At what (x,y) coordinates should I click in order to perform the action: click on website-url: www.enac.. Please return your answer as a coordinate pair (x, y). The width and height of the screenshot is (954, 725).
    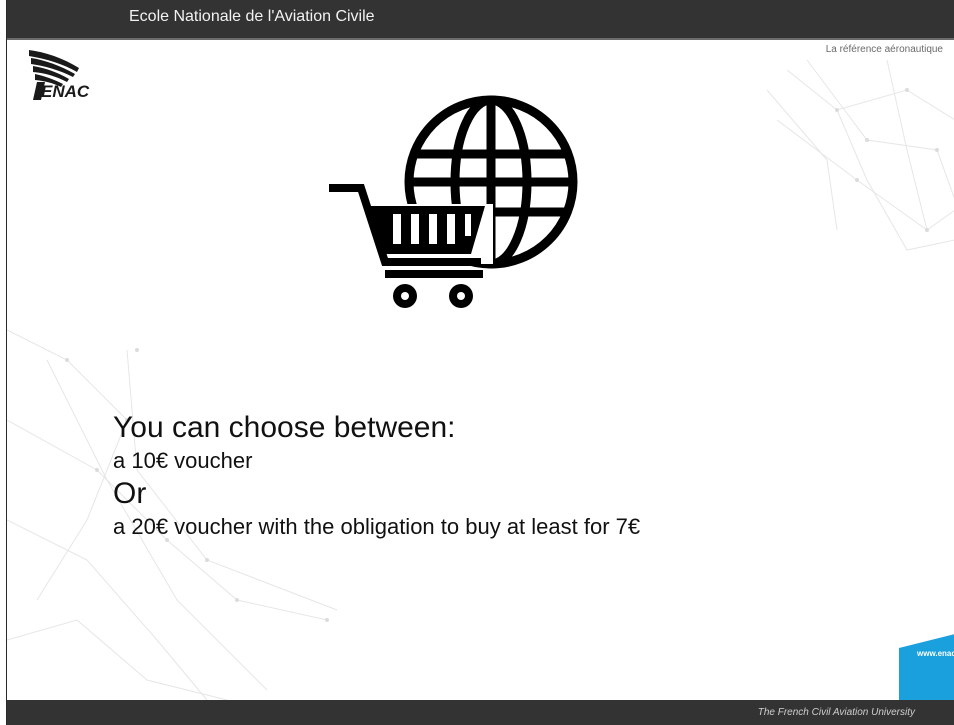
    Looking at the image, I should click on (935, 653).